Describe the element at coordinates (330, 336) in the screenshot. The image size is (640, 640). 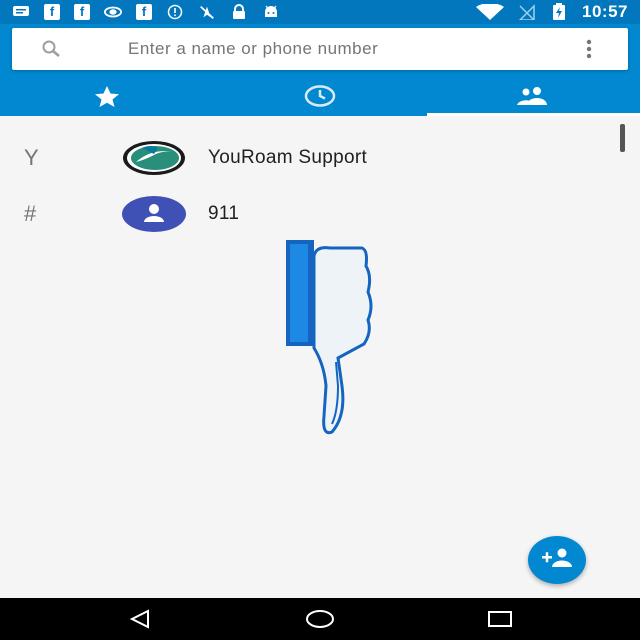
I see `thumbs-down-icon` at that location.